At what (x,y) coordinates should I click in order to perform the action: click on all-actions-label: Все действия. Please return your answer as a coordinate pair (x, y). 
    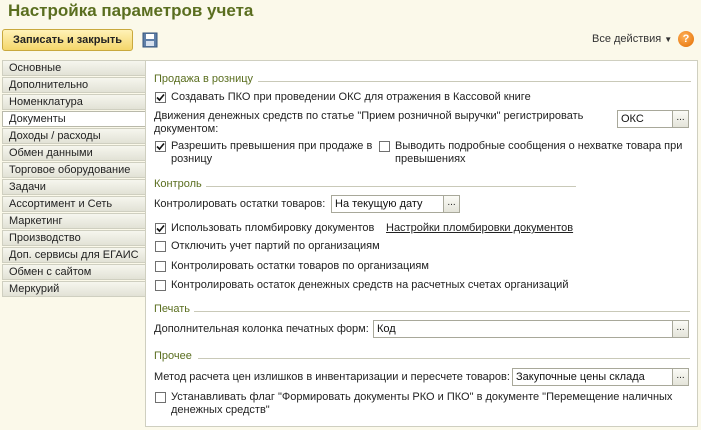
    Looking at the image, I should click on (627, 39).